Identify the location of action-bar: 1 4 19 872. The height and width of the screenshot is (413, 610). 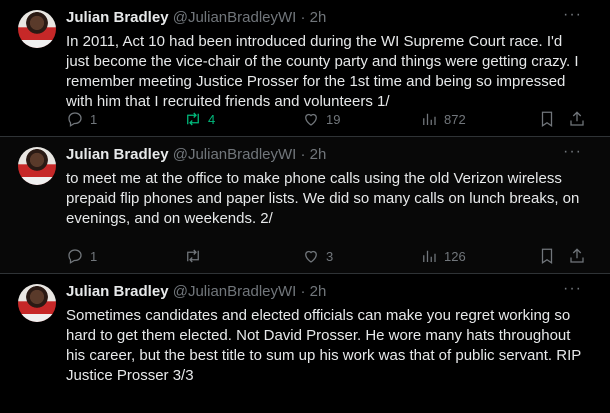
(326, 119).